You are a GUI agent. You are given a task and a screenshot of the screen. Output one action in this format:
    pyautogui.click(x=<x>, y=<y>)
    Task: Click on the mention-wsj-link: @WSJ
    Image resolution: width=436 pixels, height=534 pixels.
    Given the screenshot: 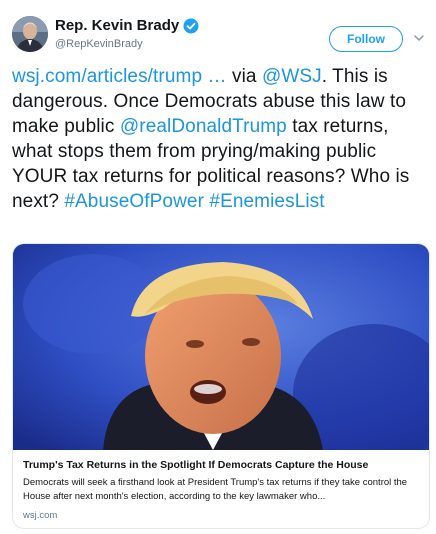 What is the action you would take?
    pyautogui.click(x=292, y=76)
    